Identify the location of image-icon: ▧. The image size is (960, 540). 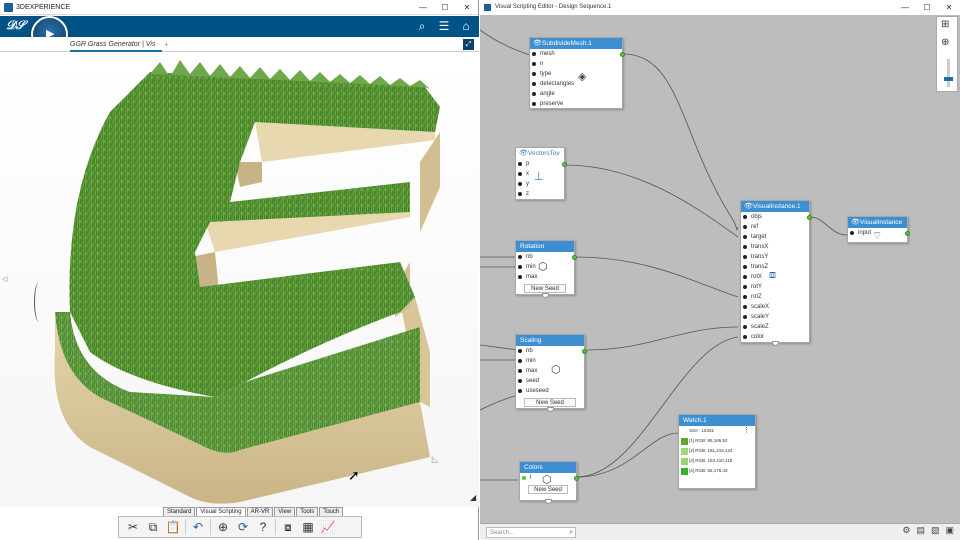
(935, 530).